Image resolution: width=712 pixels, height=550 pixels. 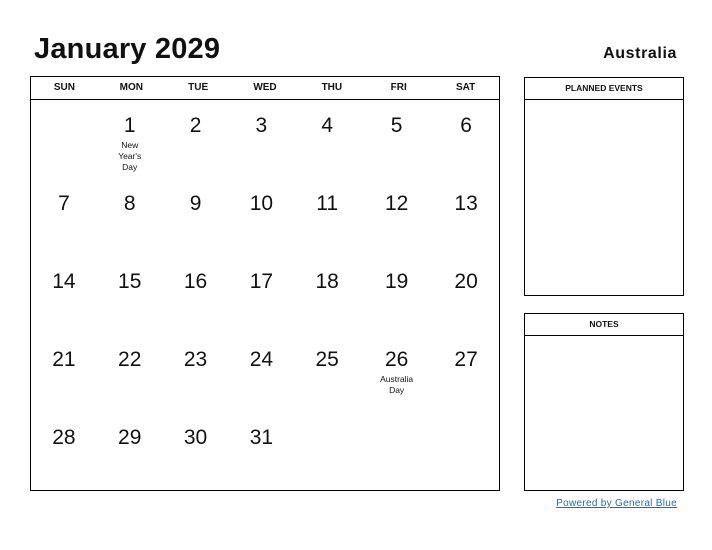 I want to click on day-number: 22, so click(x=130, y=359).